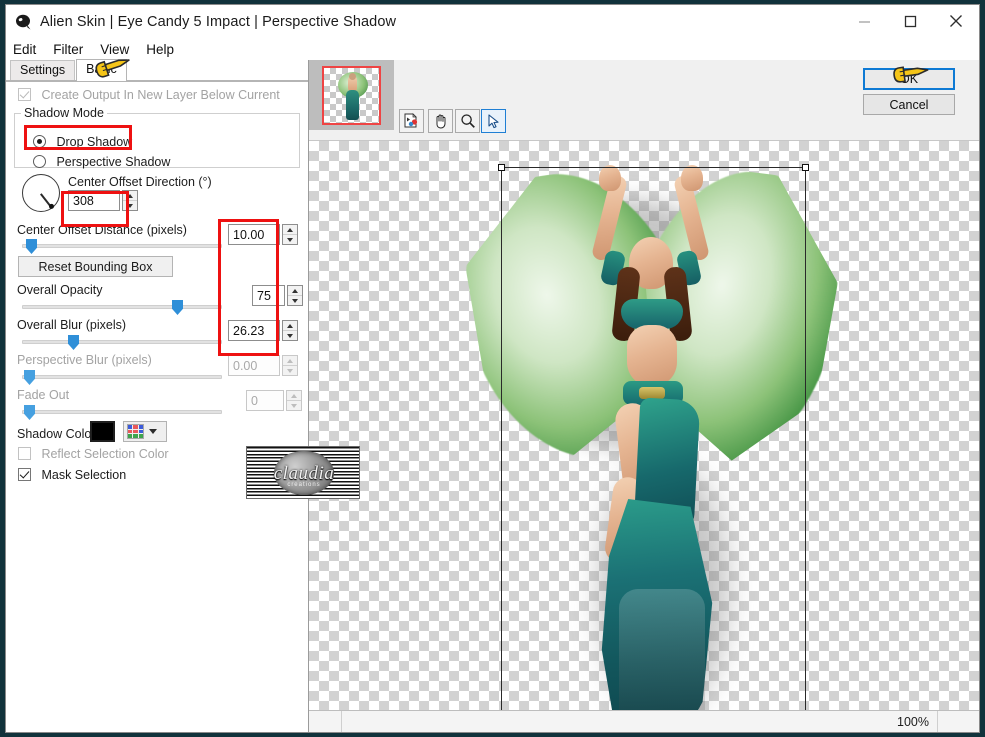 The width and height of the screenshot is (985, 737). What do you see at coordinates (157, 70) in the screenshot?
I see `tab-strip: Settings Basic` at bounding box center [157, 70].